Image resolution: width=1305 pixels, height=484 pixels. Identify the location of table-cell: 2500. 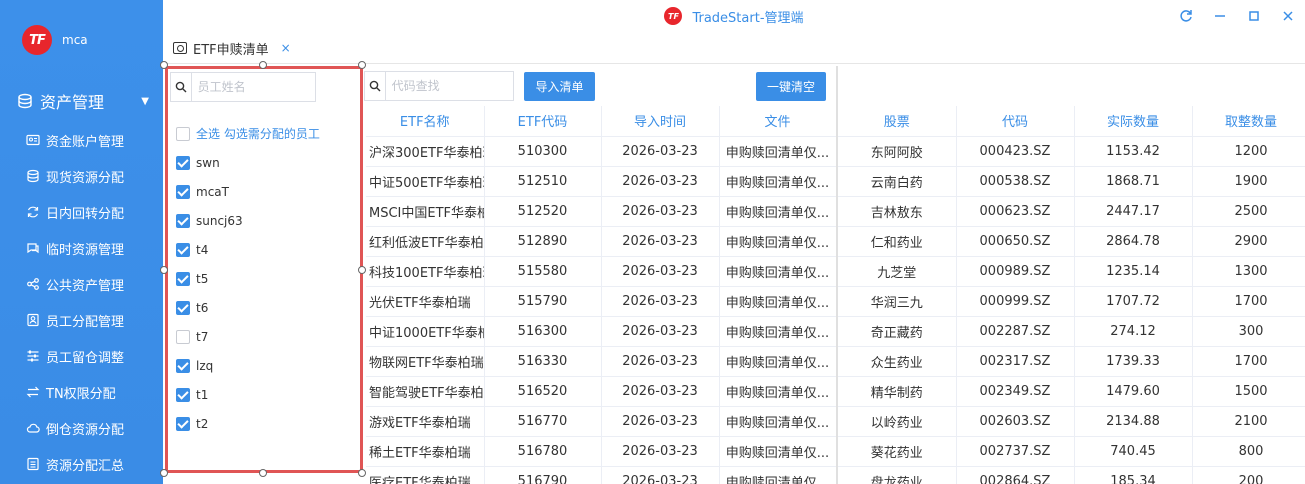
(1248, 211).